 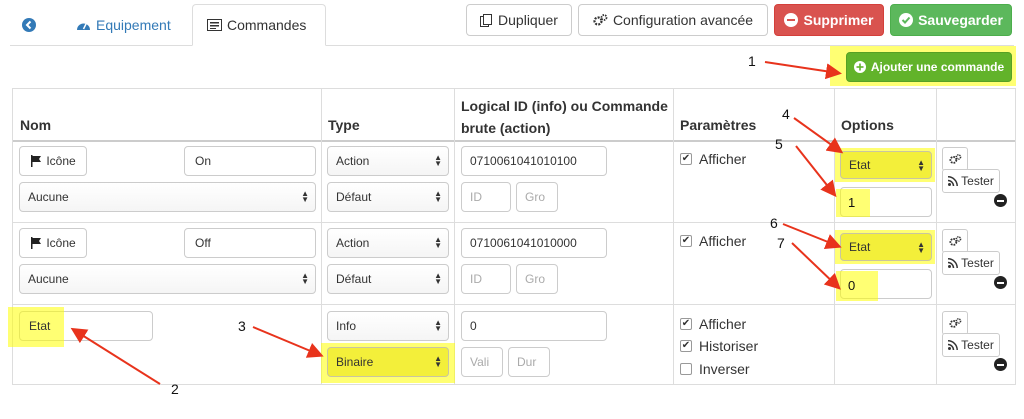 What do you see at coordinates (242, 326) in the screenshot?
I see `annotation-3: 3` at bounding box center [242, 326].